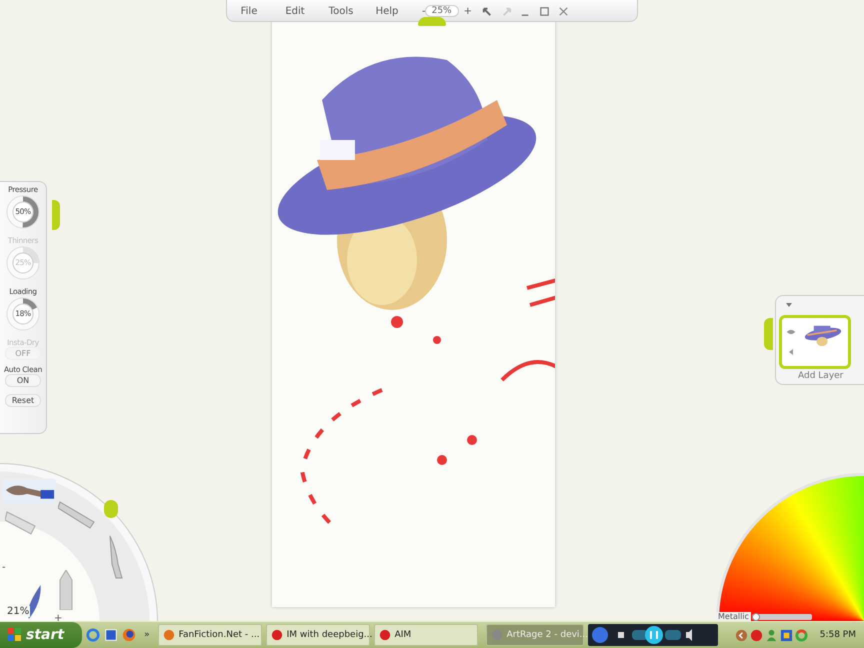 This screenshot has width=864, height=648. I want to click on size-increase-button: +, so click(58, 617).